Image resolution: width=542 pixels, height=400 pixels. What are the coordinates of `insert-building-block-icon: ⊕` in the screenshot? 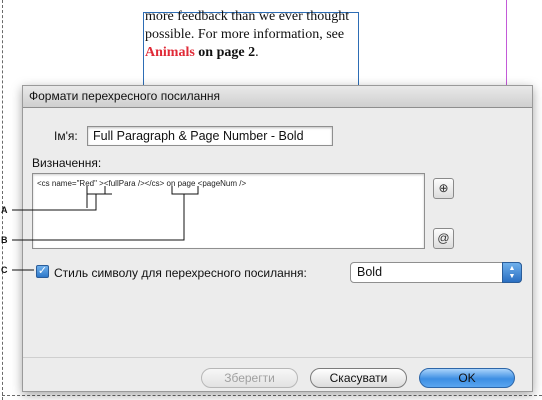 It's located at (443, 188).